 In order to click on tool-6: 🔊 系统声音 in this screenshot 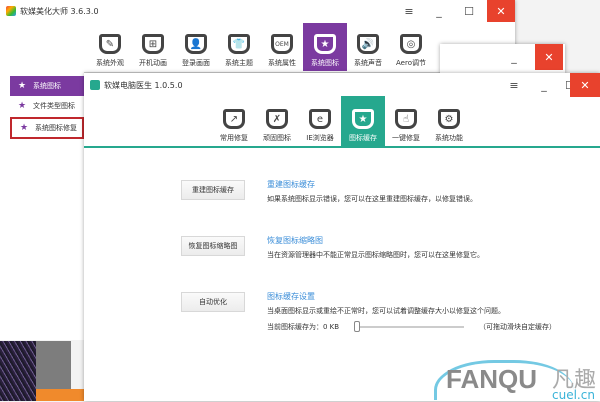, I will do `click(368, 47)`.